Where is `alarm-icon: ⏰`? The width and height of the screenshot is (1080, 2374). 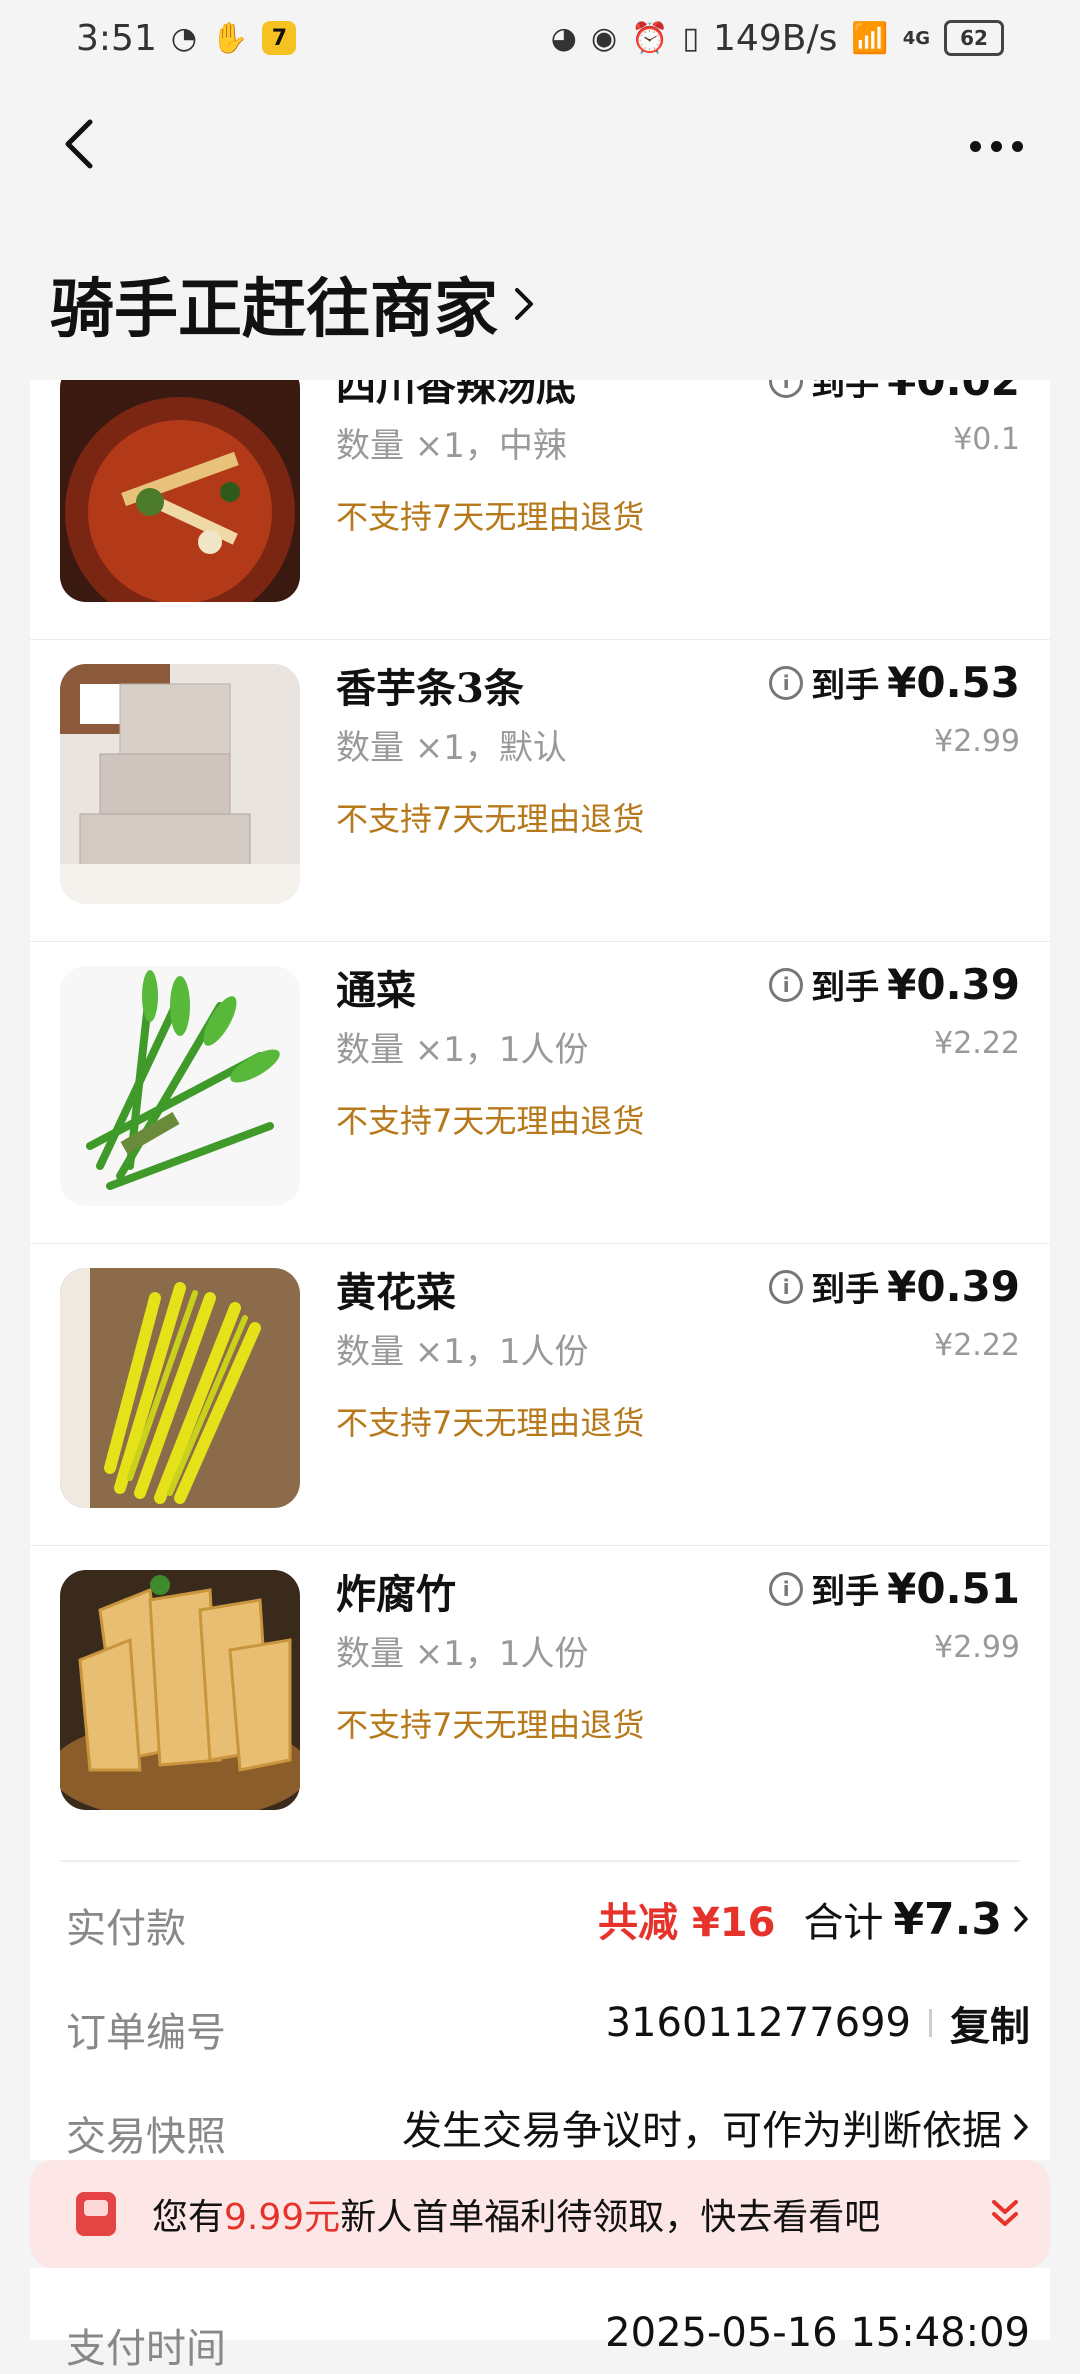 alarm-icon: ⏰ is located at coordinates (650, 38).